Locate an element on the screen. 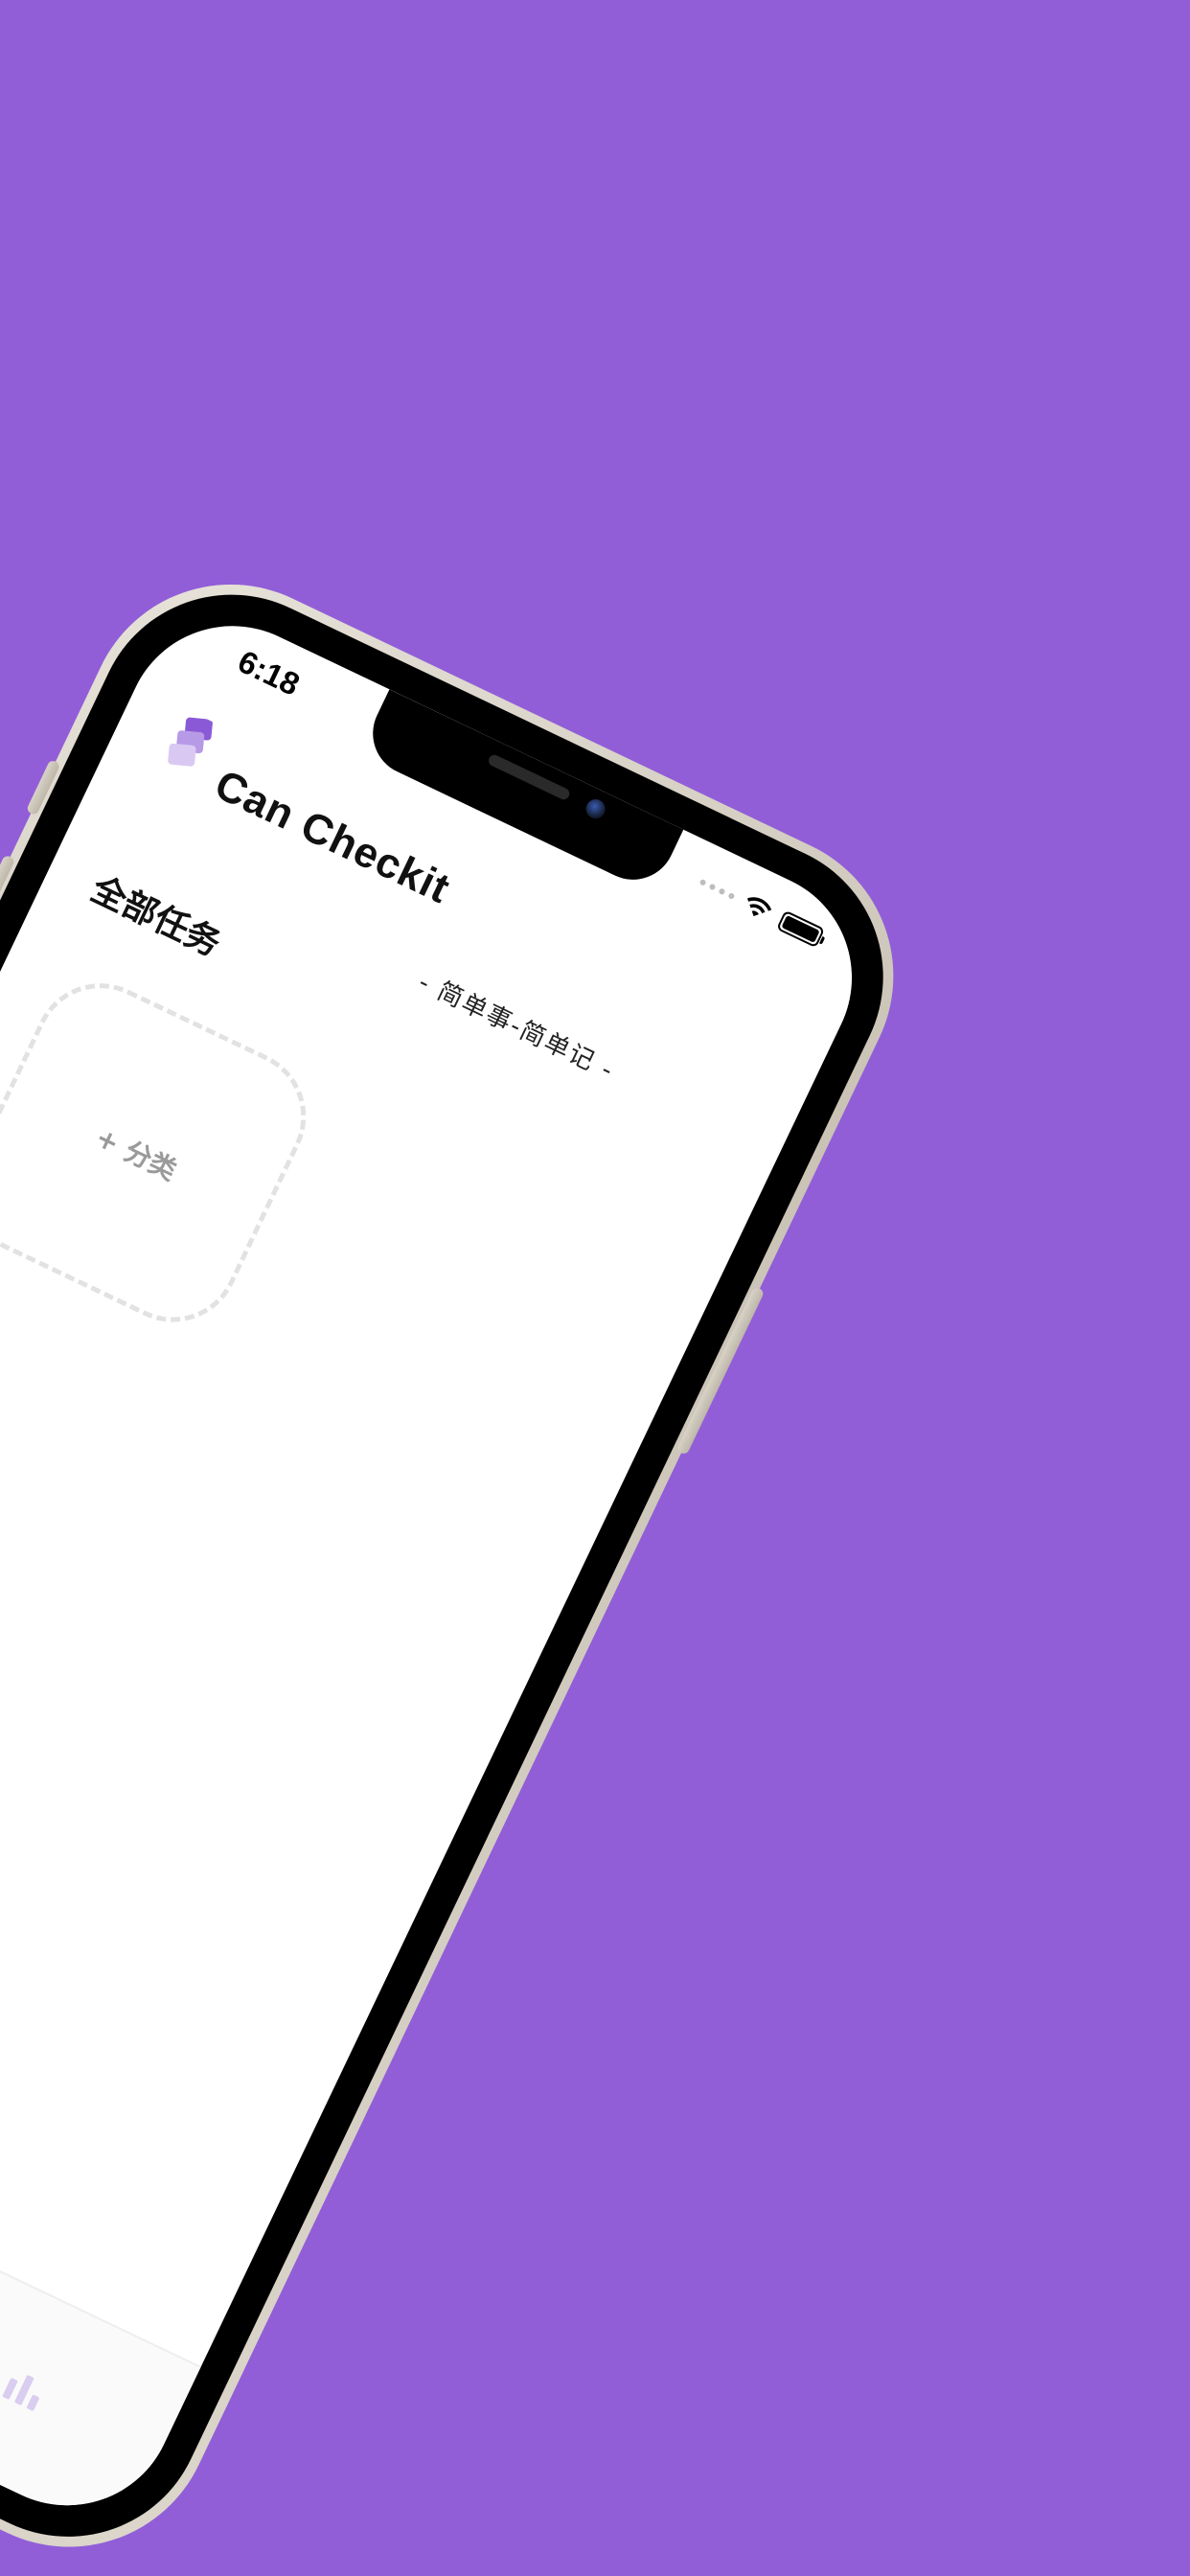  battery-icon is located at coordinates (801, 929).